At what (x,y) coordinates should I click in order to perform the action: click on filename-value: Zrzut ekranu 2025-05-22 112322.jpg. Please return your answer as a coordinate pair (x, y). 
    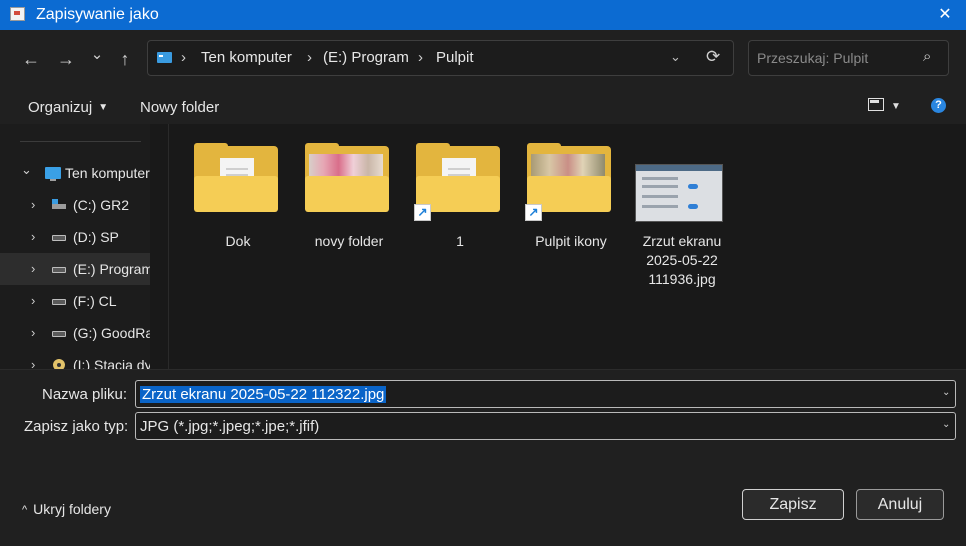
    Looking at the image, I should click on (263, 394).